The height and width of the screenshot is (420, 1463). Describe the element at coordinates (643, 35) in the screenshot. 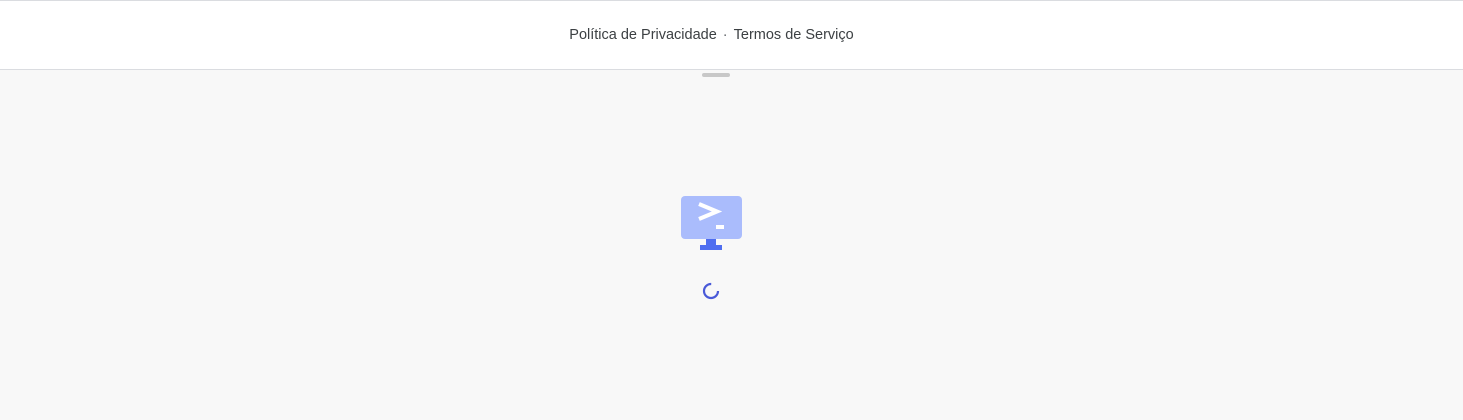

I see `privacy-policy-link: Política de Privacidade` at that location.